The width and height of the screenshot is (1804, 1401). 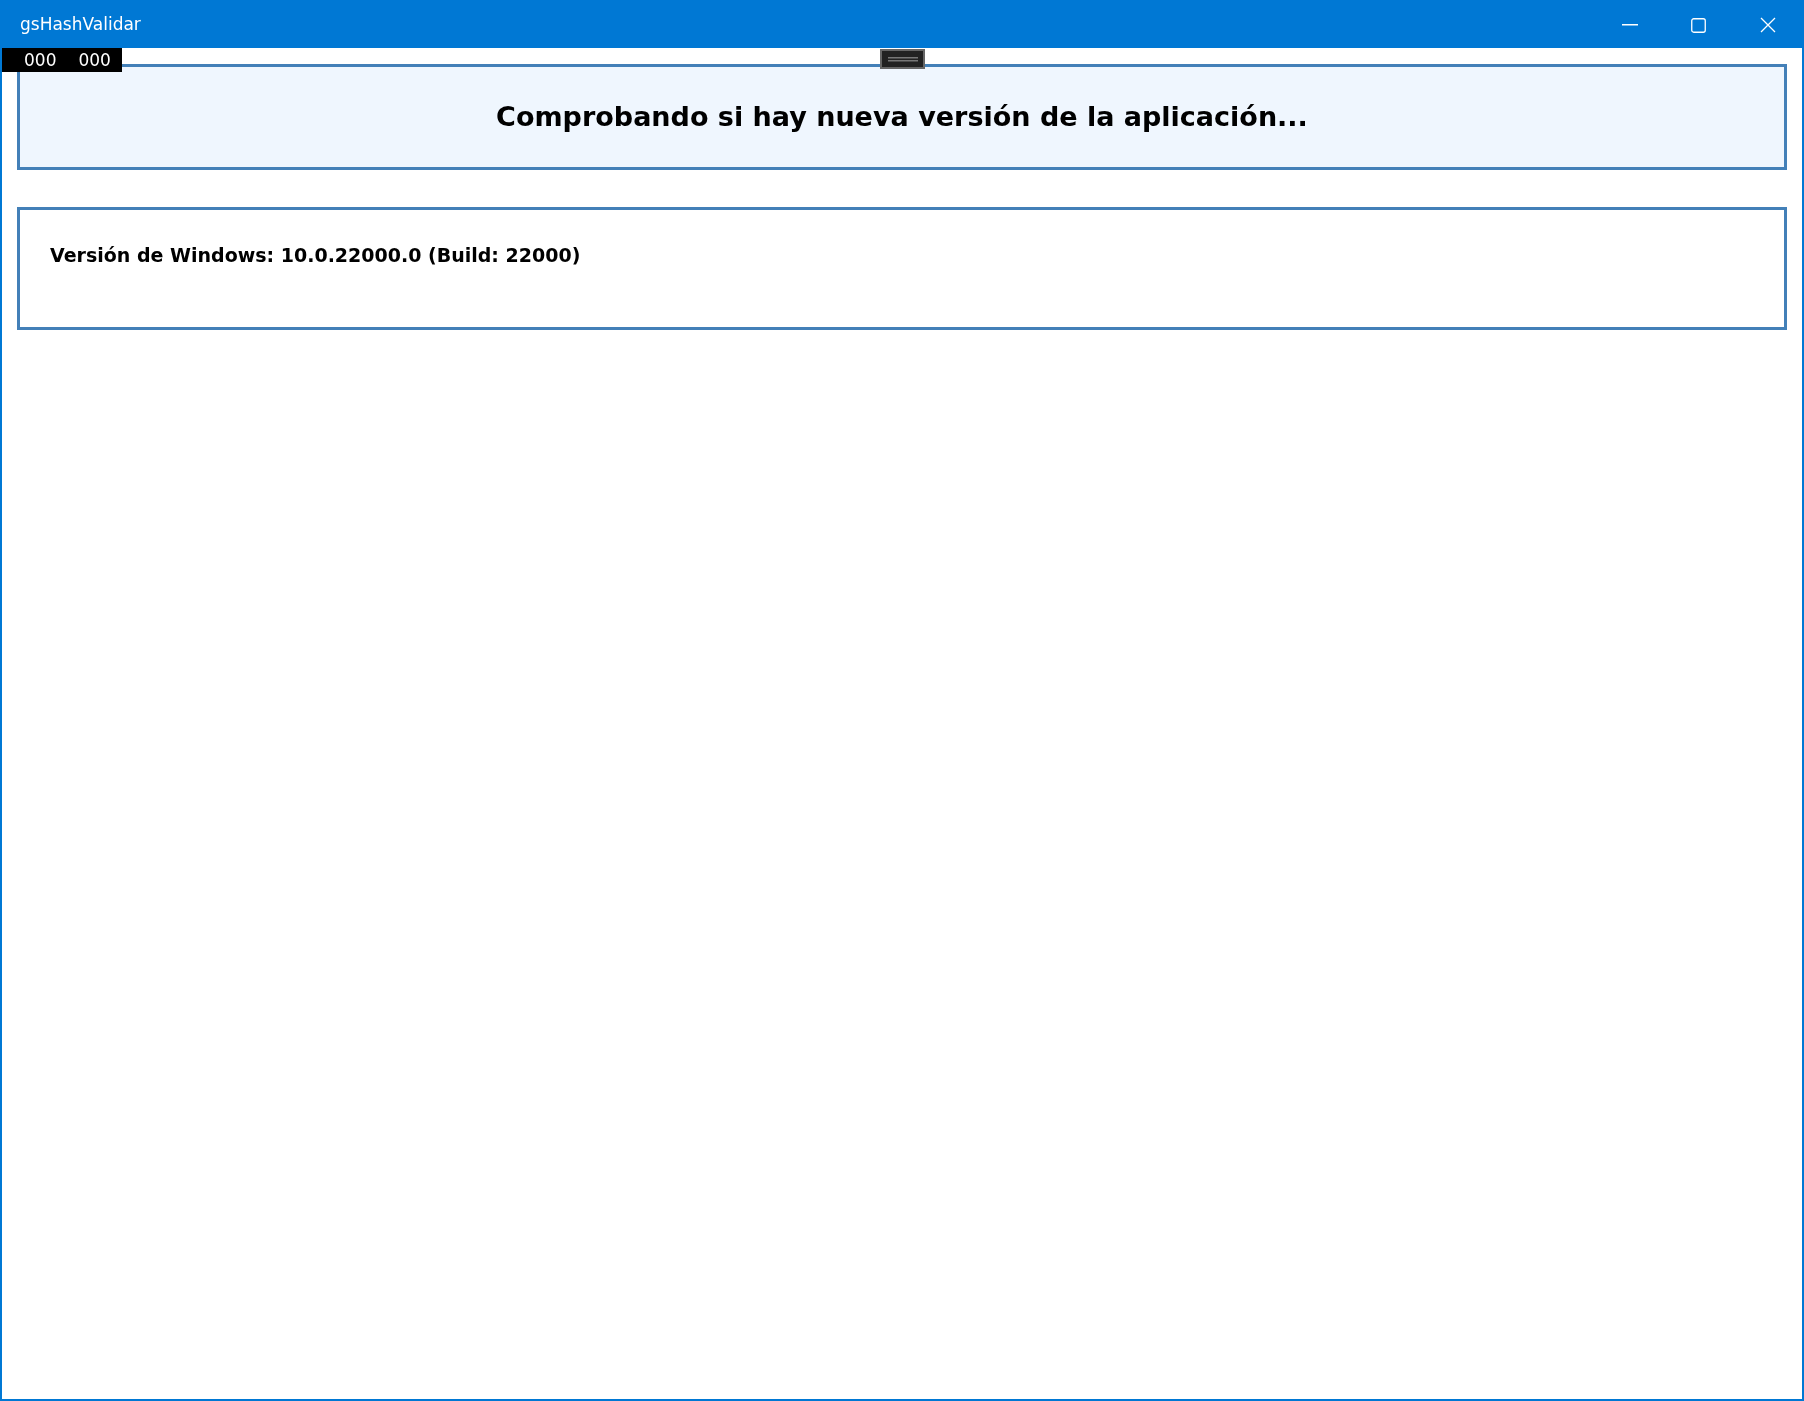 I want to click on minimize-icon, so click(x=1629, y=25).